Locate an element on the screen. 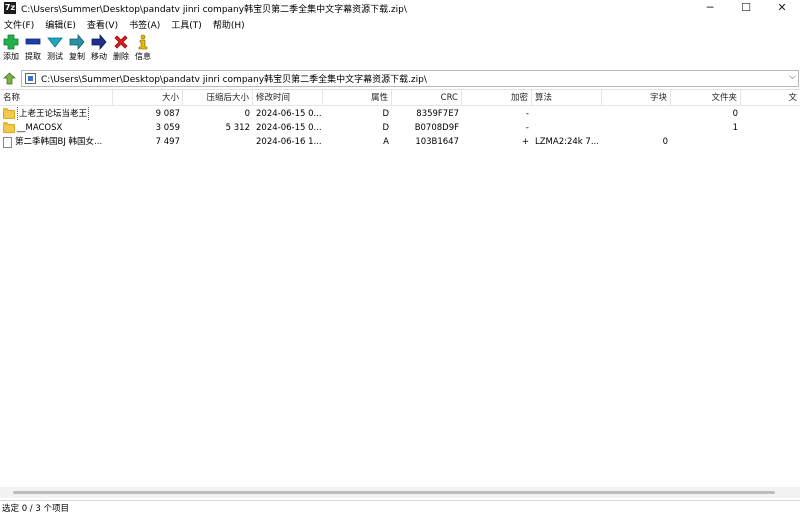 The height and width of the screenshot is (515, 800). up-arrow-icon is located at coordinates (9, 78).